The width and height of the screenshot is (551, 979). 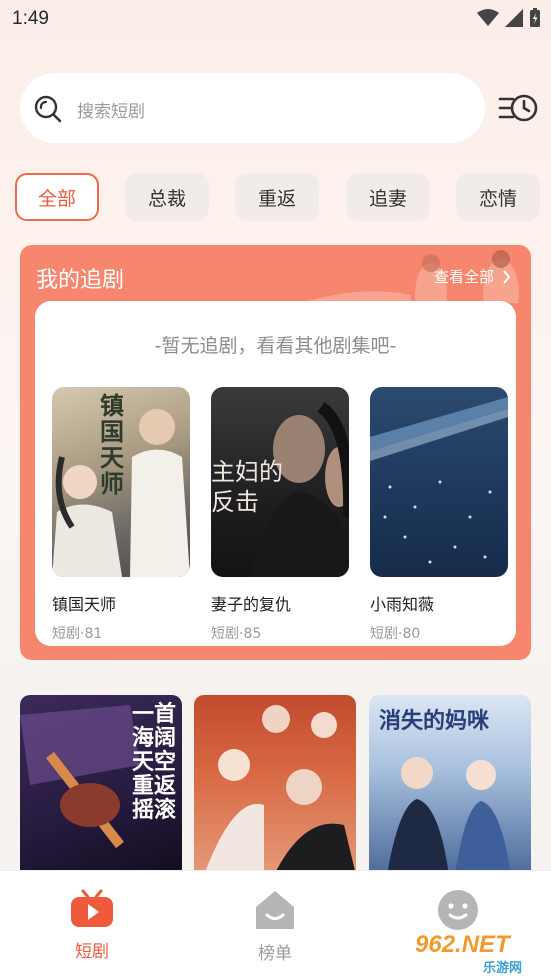 I want to click on drama-name: 镇国天师, so click(x=84, y=604).